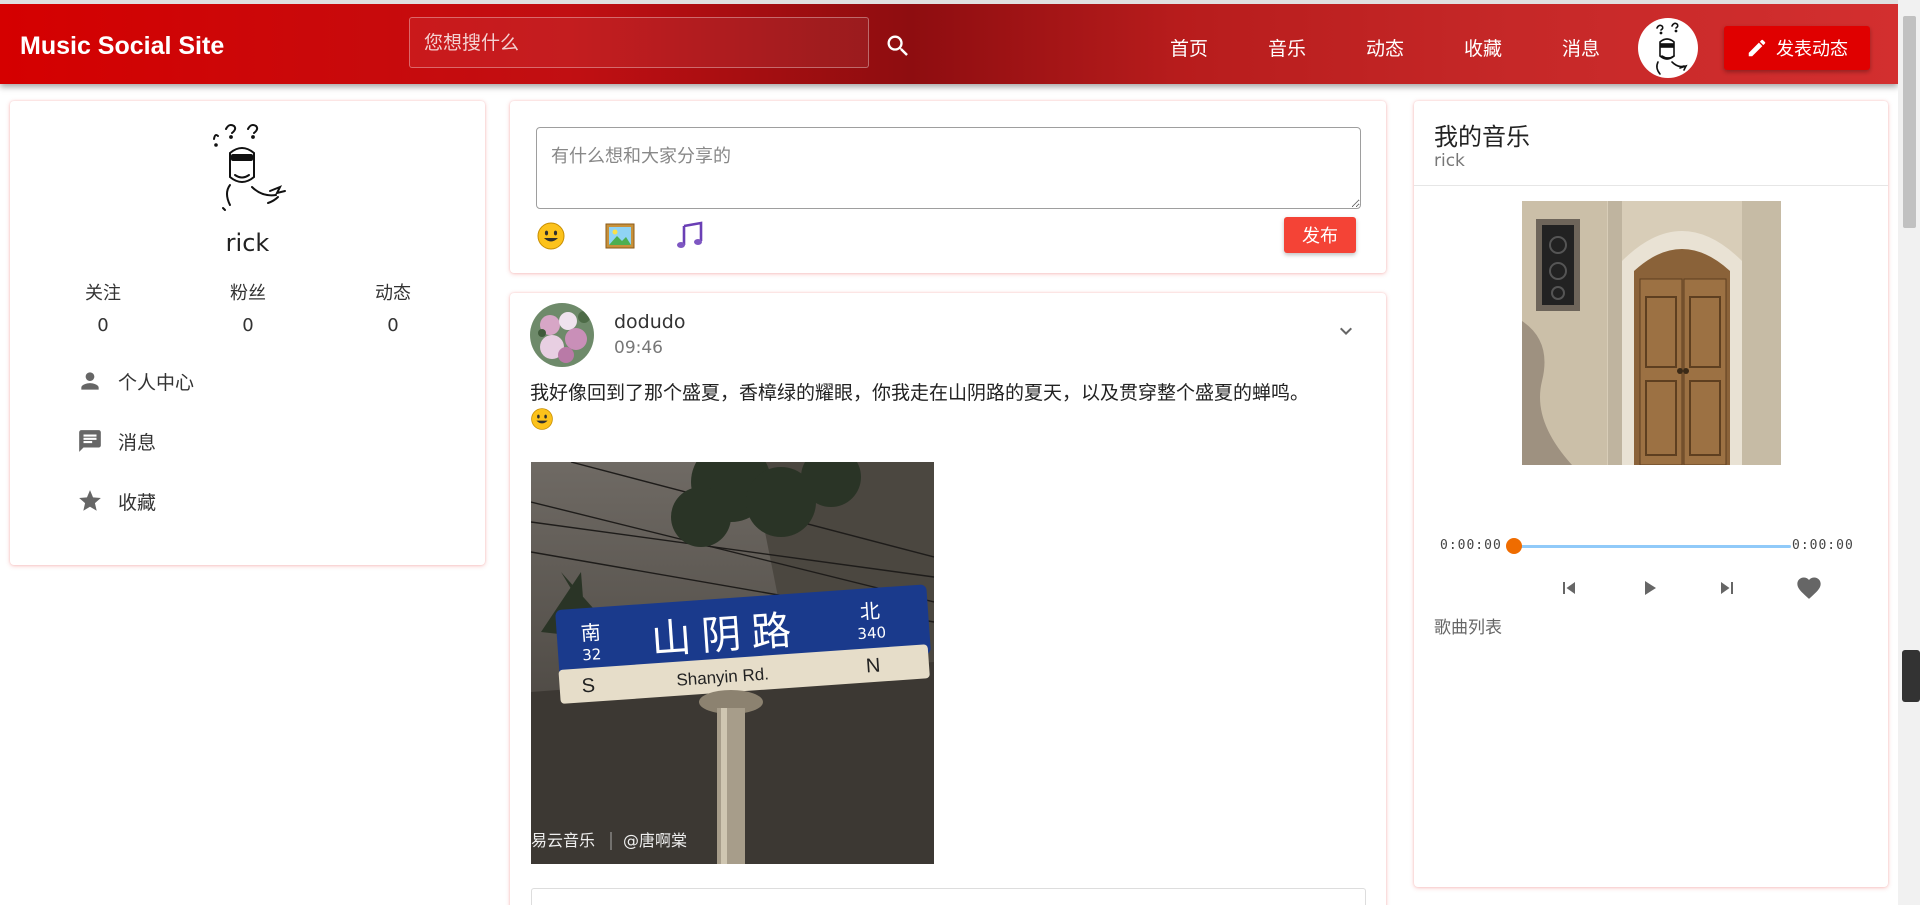 This screenshot has height=905, width=1920. What do you see at coordinates (1449, 161) in the screenshot?
I see `music-owner: rick` at bounding box center [1449, 161].